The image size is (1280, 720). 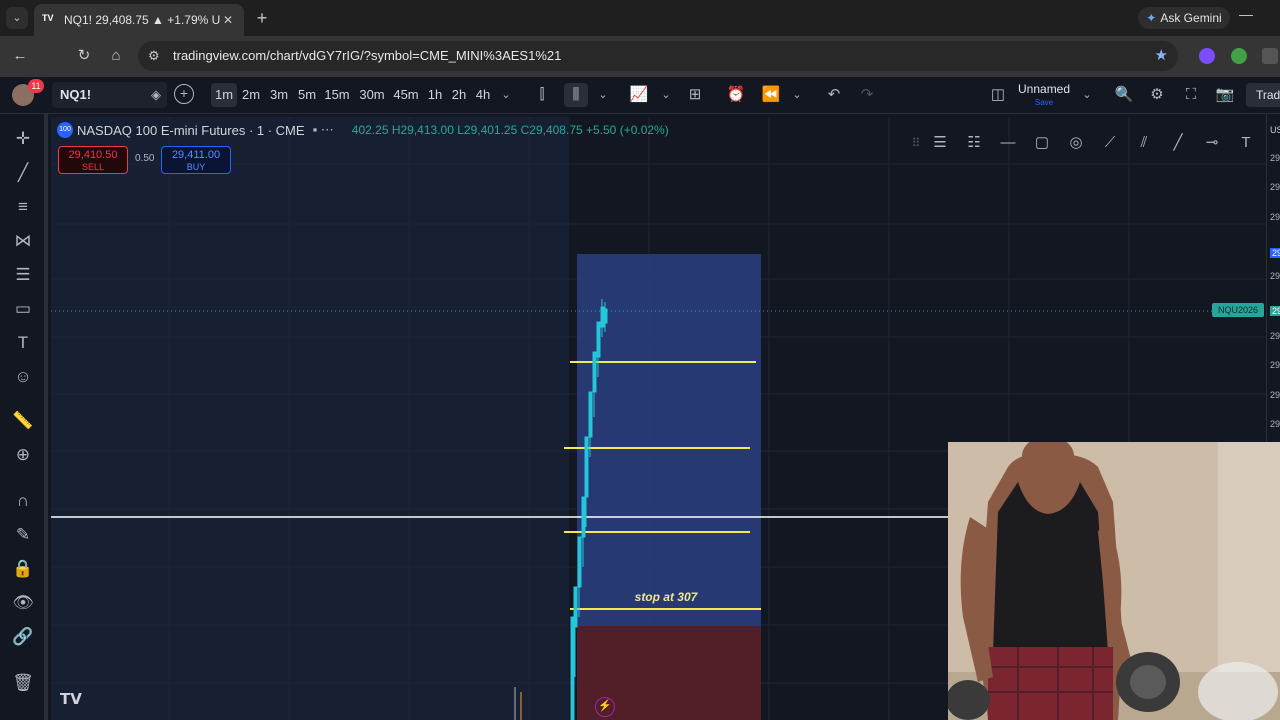 What do you see at coordinates (23, 309) in the screenshot?
I see `geometric-shapes-icon: ▭` at bounding box center [23, 309].